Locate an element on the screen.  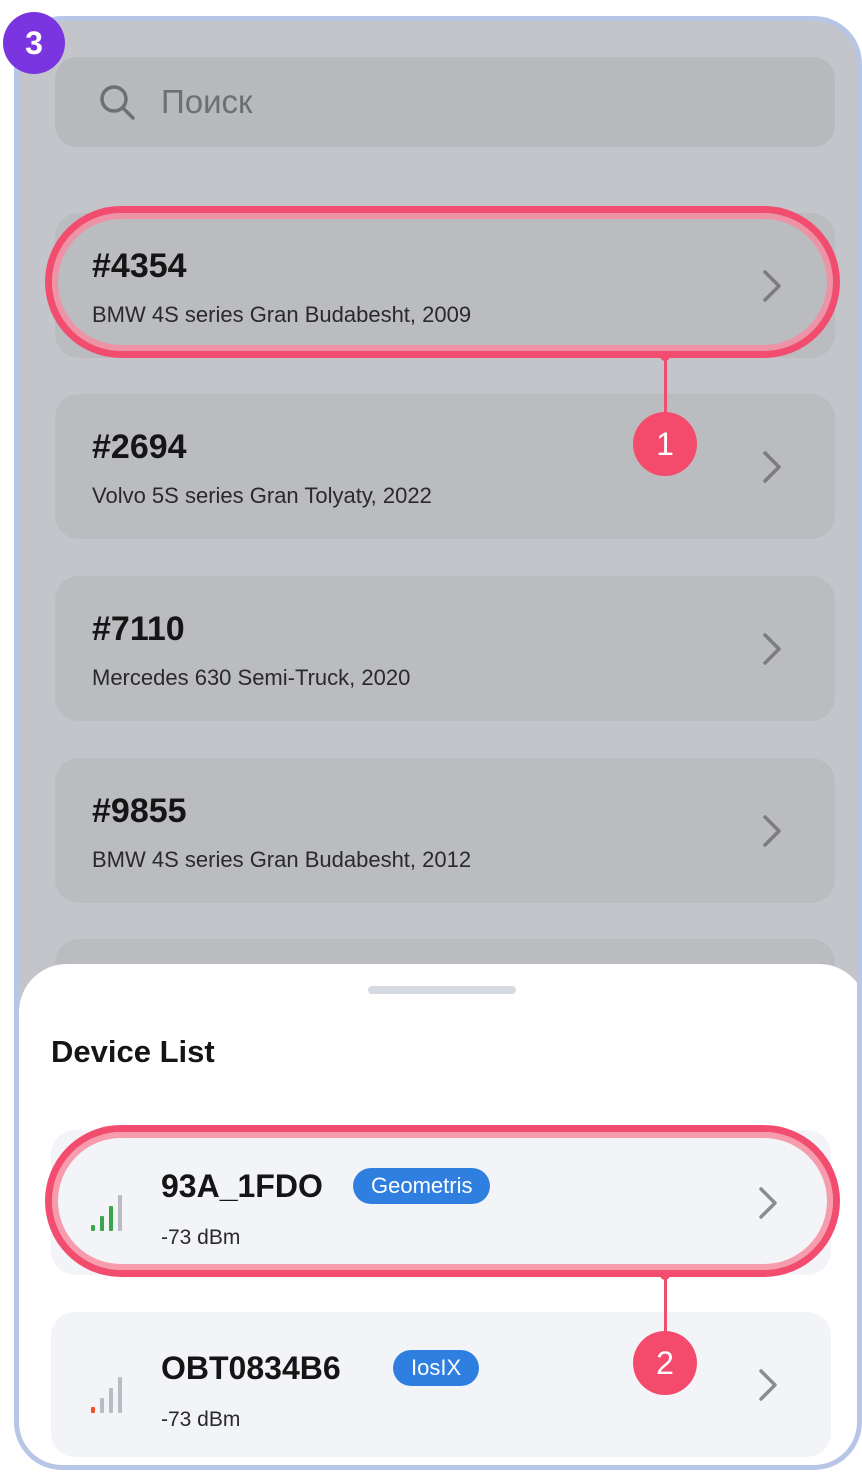
vehicle-description: BMW 4S series Gran Budabesht, 2012 is located at coordinates (282, 859).